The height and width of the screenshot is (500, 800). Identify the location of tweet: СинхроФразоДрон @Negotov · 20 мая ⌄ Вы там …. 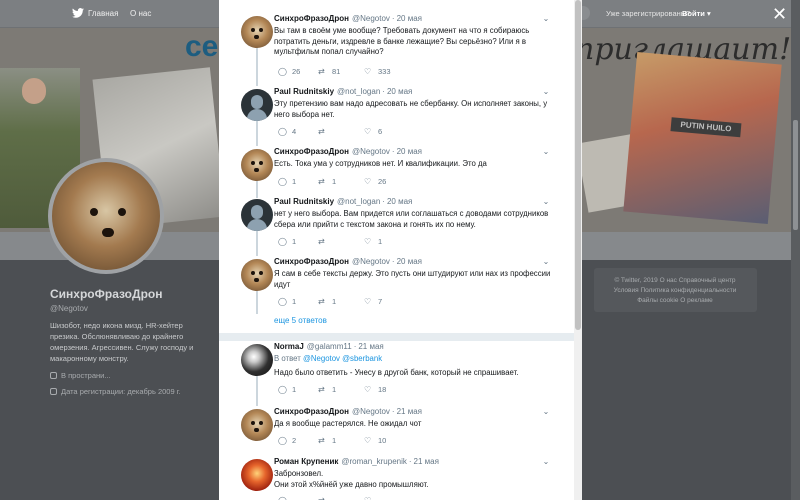
(396, 48).